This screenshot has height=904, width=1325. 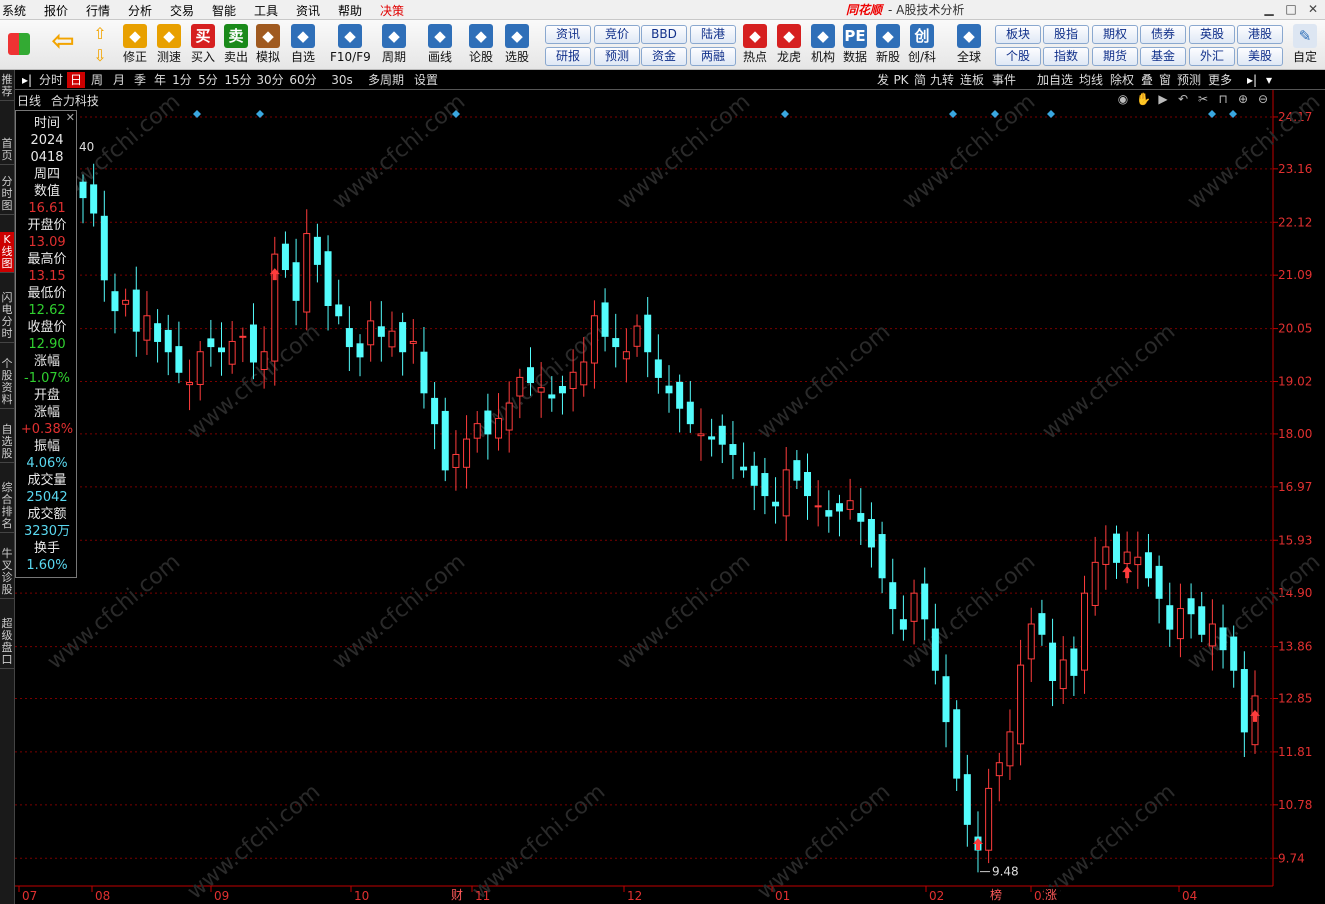 What do you see at coordinates (1163, 34) in the screenshot?
I see `pill-button: 债券` at bounding box center [1163, 34].